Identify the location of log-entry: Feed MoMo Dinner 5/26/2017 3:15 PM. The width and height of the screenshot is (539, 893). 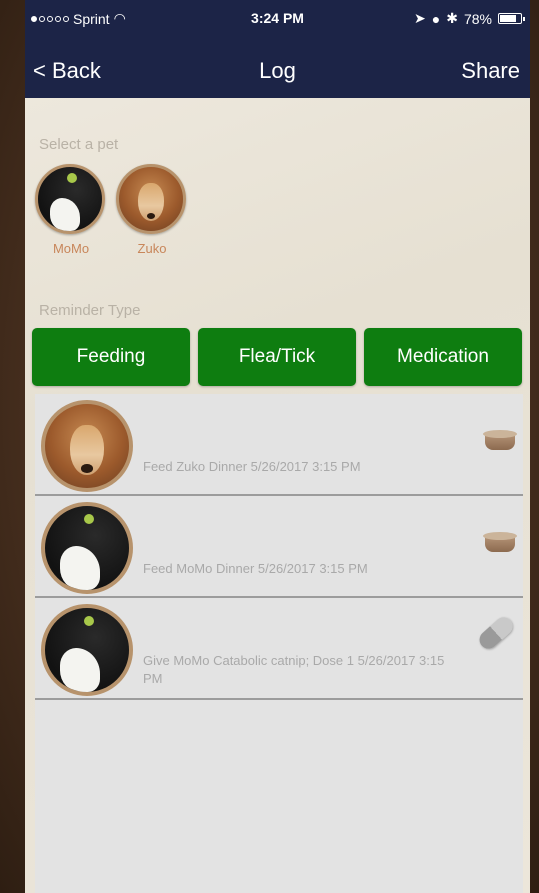
(279, 547).